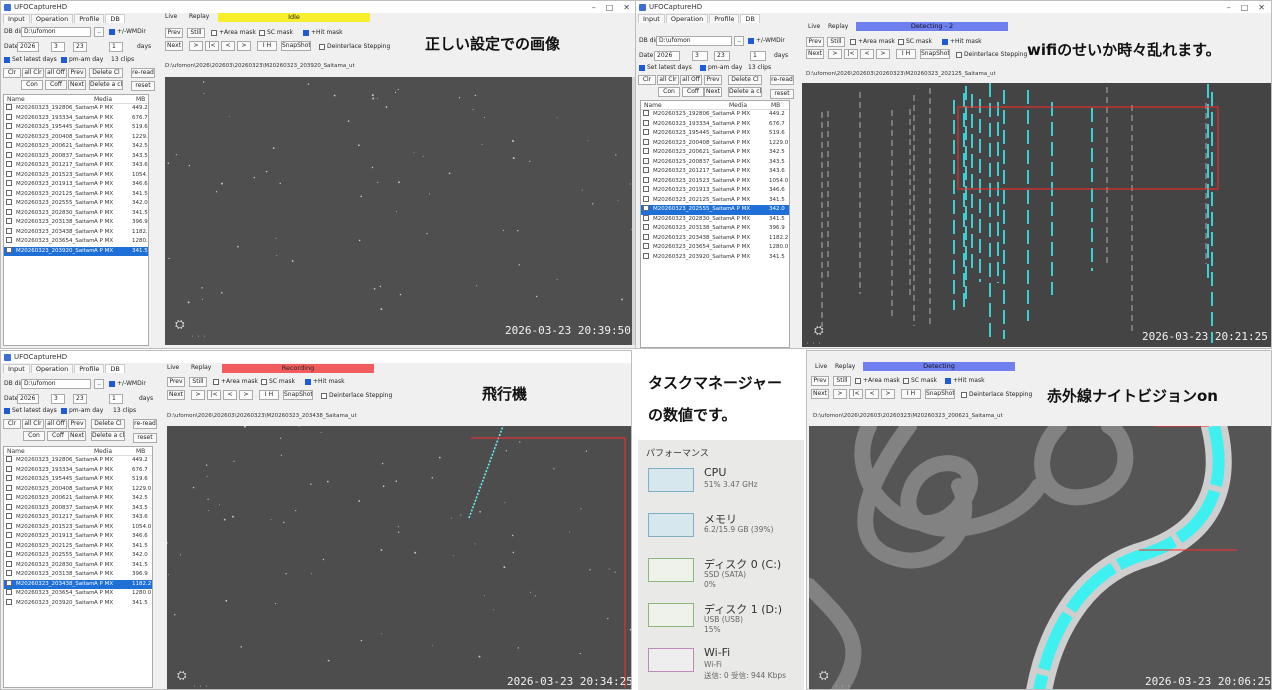 The height and width of the screenshot is (690, 1272). I want to click on hit-mask-checkbox: +Hit mask, so click(323, 33).